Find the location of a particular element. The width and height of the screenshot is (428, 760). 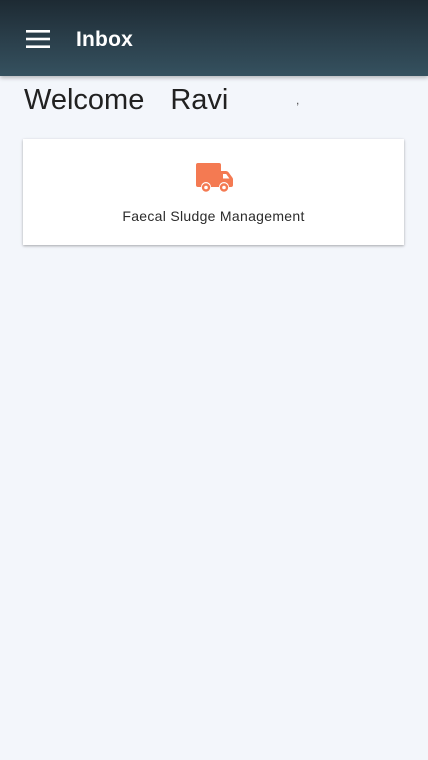

module-card-fsm: Faecal Sludge Management is located at coordinates (213, 192).